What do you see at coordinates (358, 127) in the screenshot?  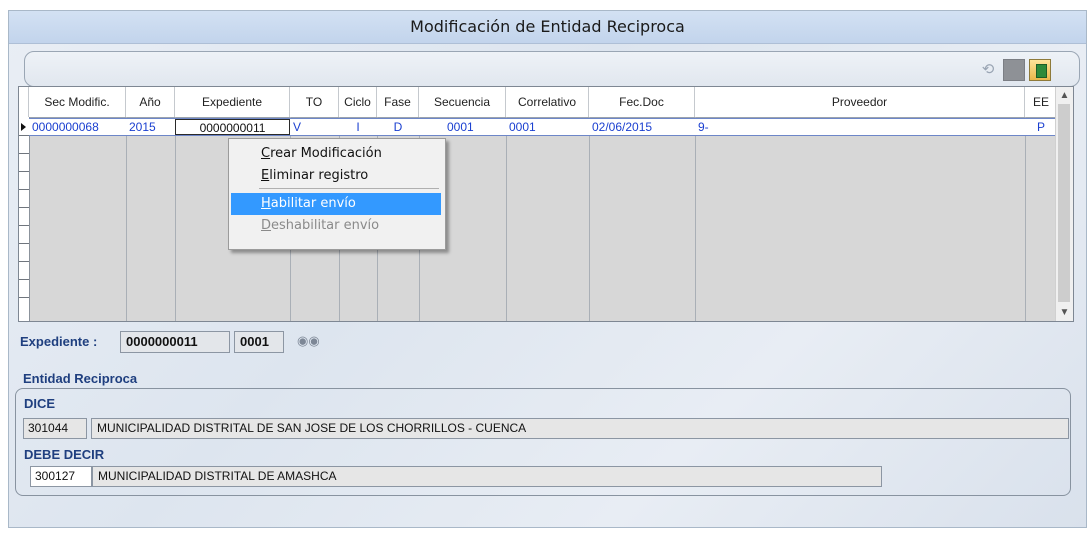 I see `cell-ciclo: I` at bounding box center [358, 127].